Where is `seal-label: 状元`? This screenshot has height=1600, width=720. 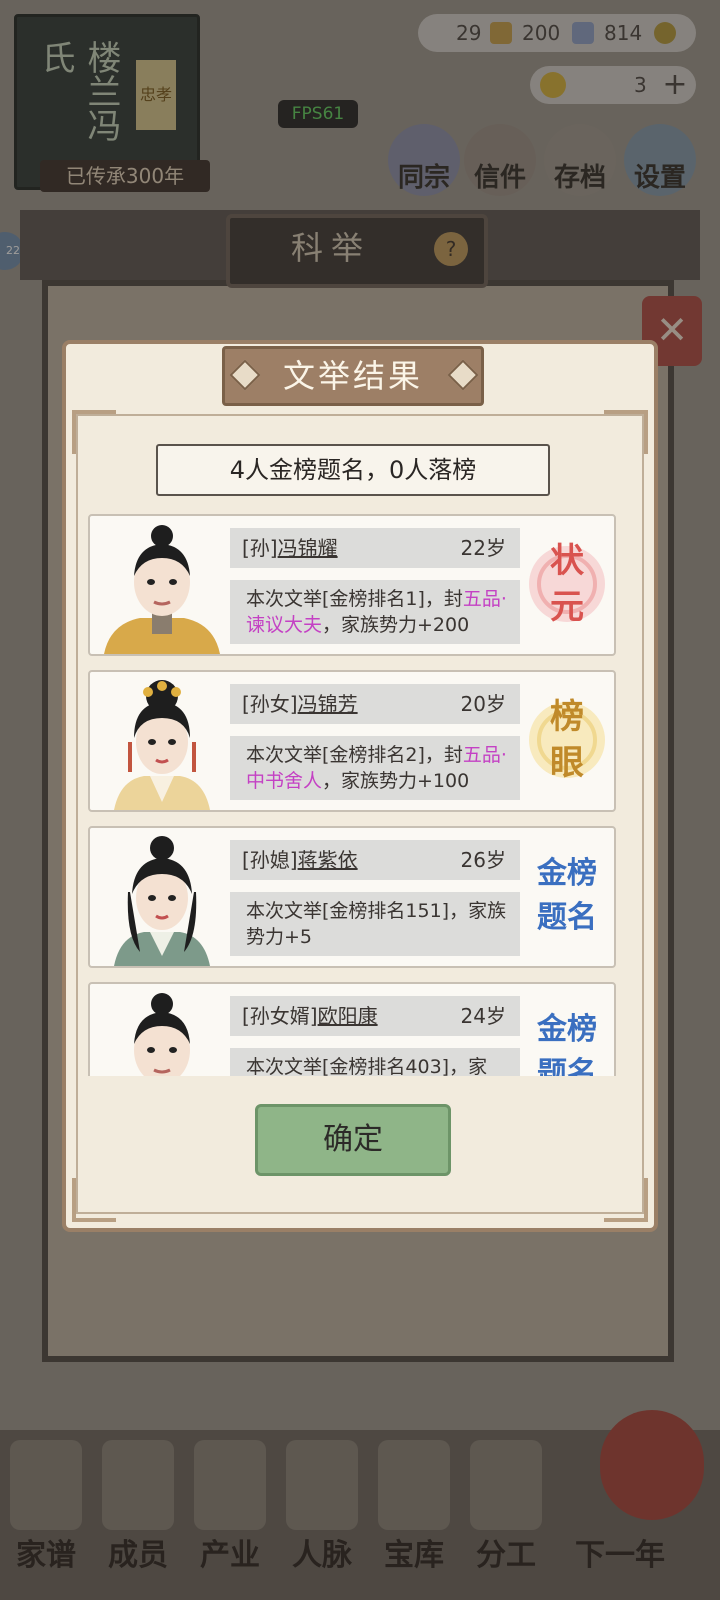 seal-label: 状元 is located at coordinates (567, 584).